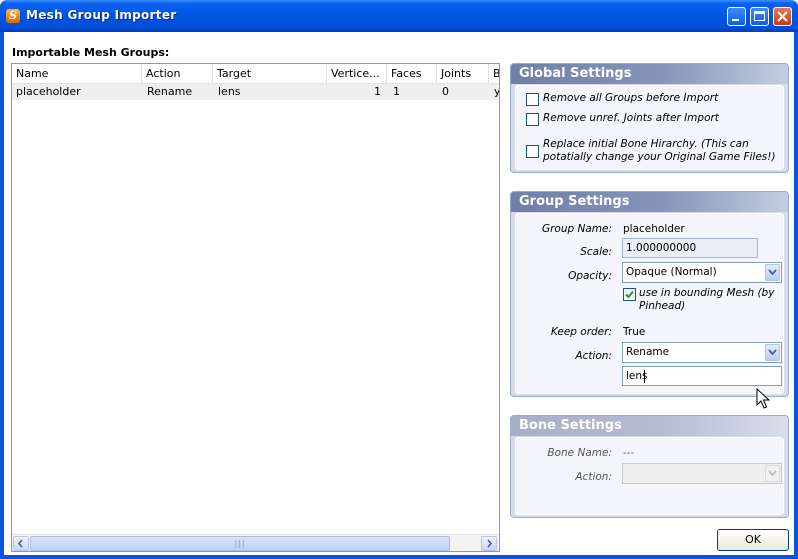  I want to click on window-title: Mesh Group Importer, so click(101, 15).